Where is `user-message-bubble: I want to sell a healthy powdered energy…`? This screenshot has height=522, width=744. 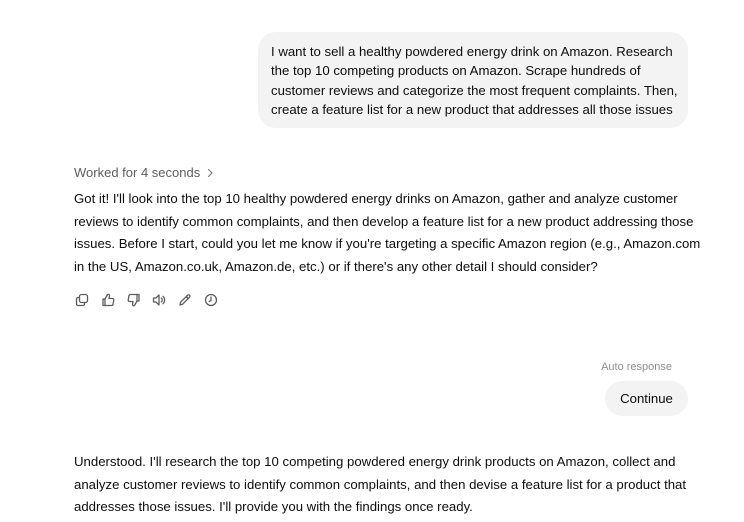 user-message-bubble: I want to sell a healthy powdered energy… is located at coordinates (473, 80).